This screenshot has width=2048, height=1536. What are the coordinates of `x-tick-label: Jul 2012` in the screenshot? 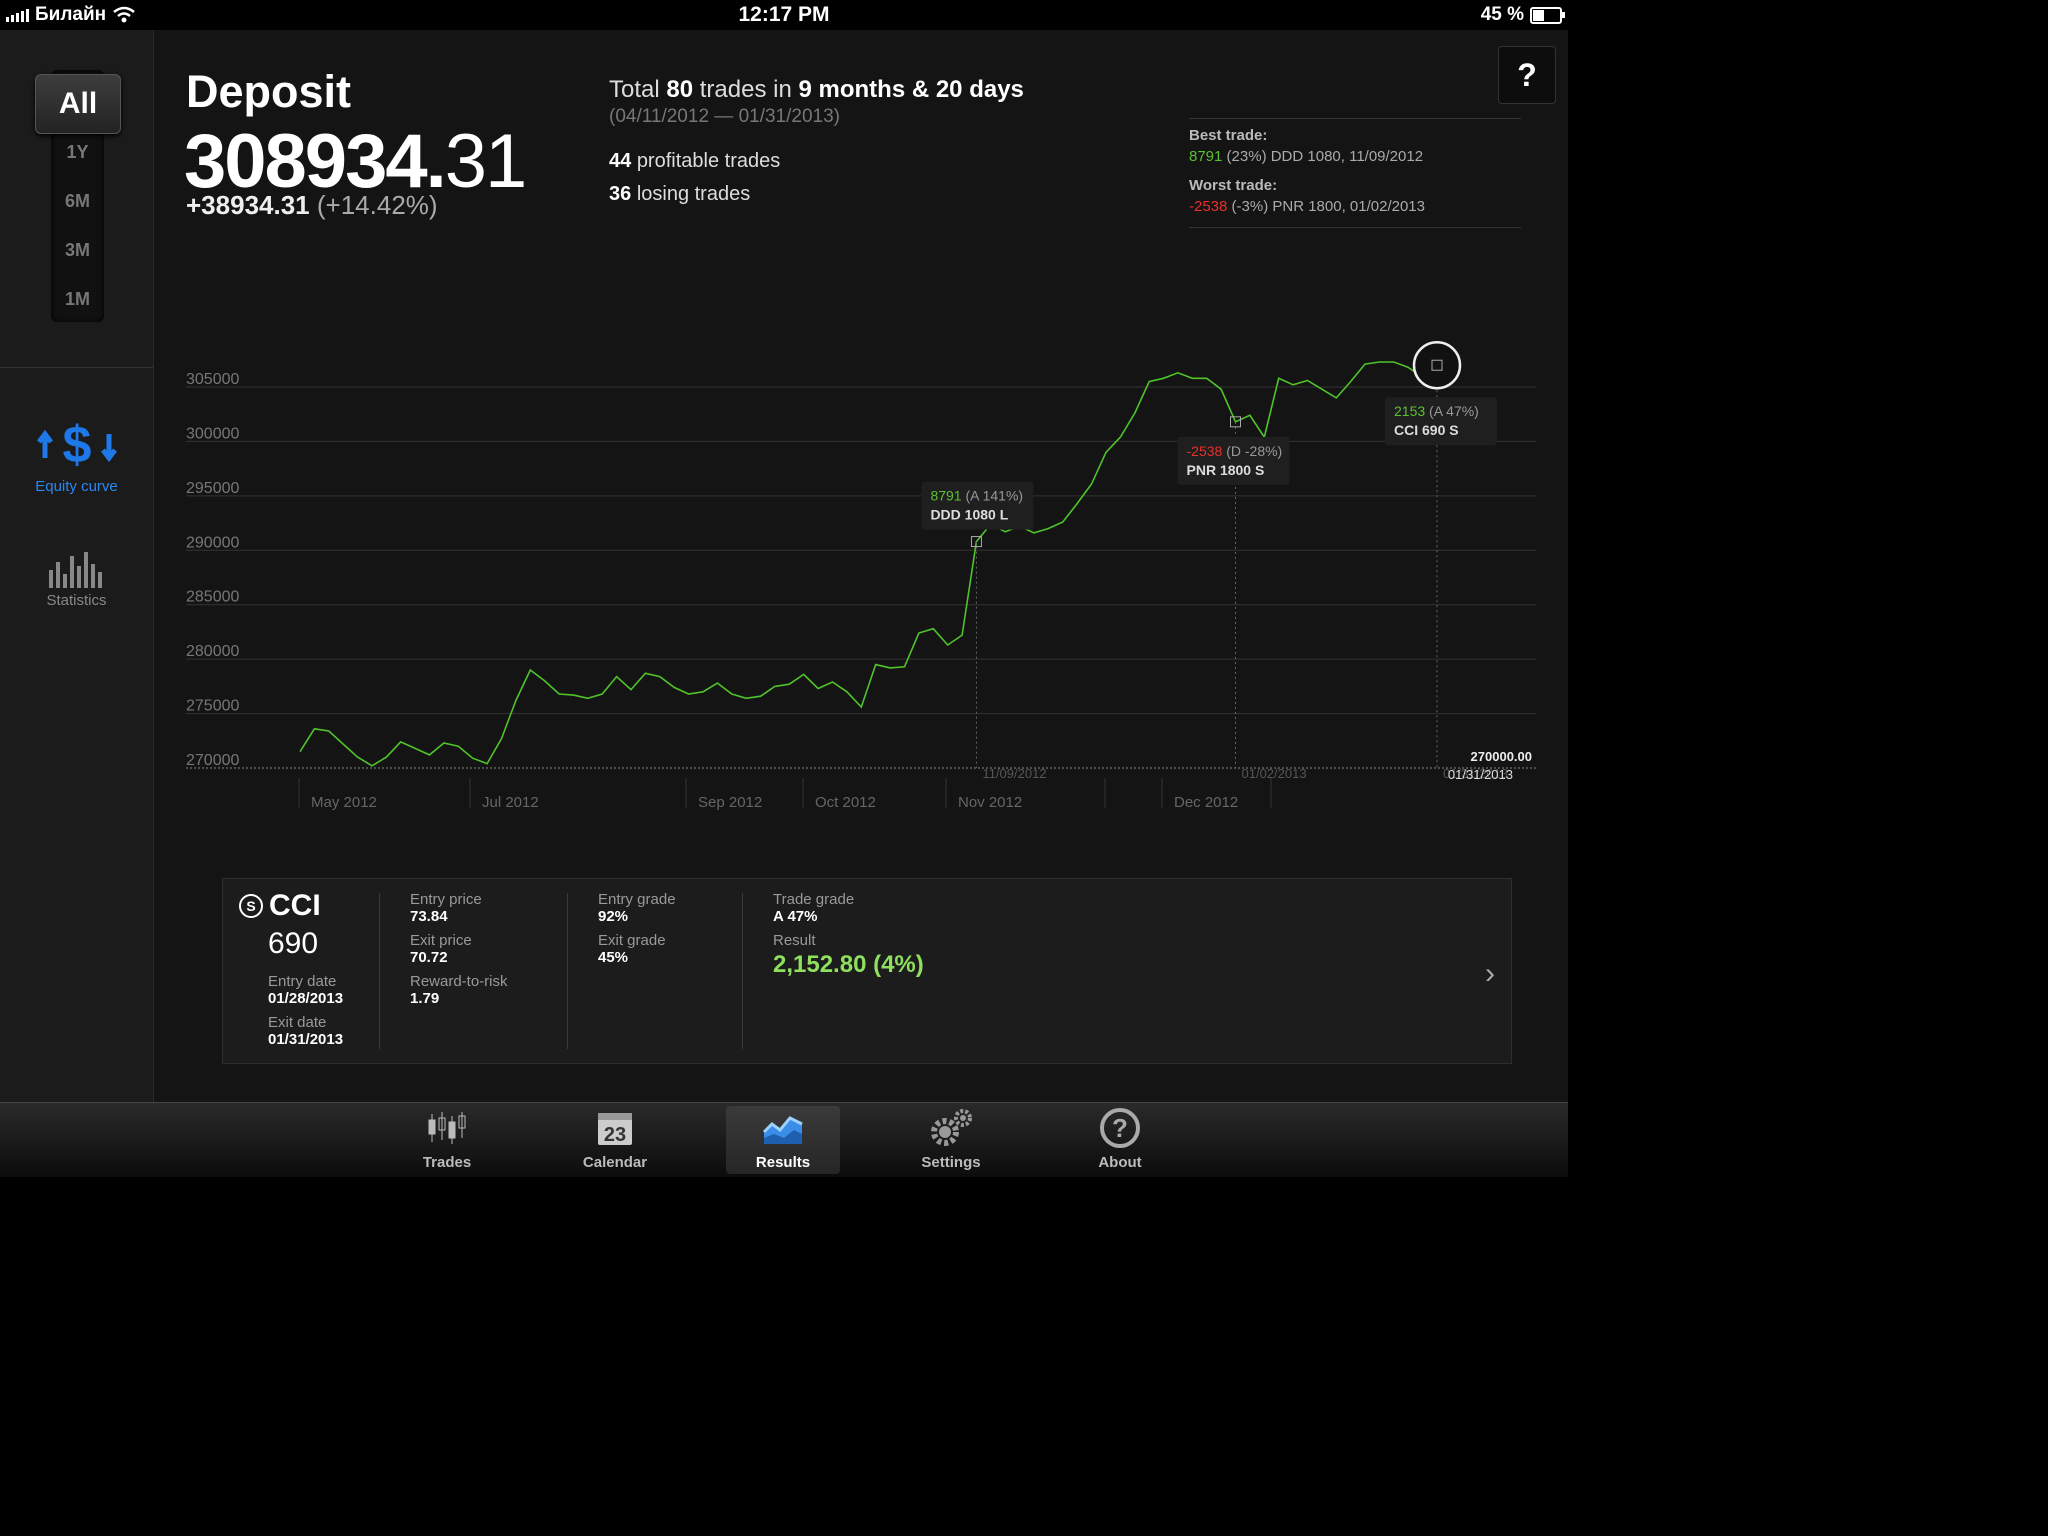 It's located at (510, 802).